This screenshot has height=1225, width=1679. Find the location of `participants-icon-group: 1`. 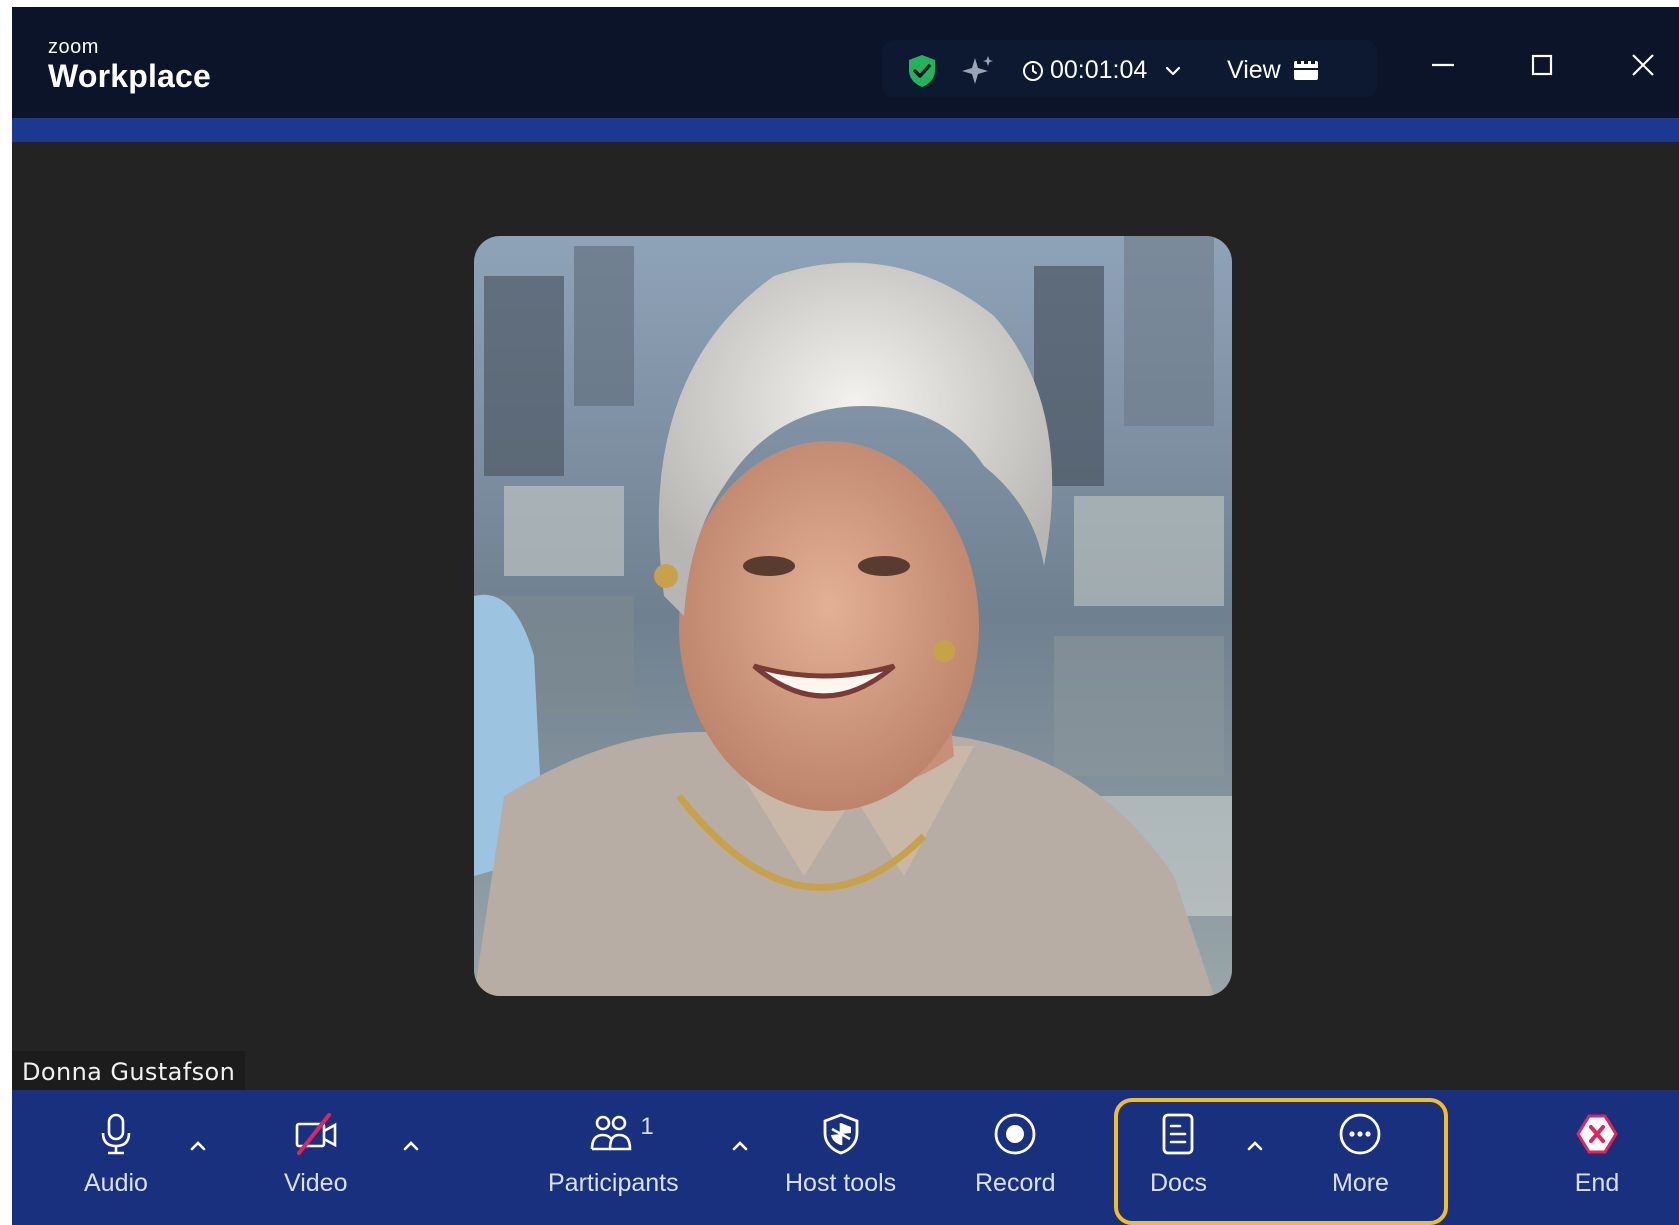

participants-icon-group: 1 is located at coordinates (613, 1134).